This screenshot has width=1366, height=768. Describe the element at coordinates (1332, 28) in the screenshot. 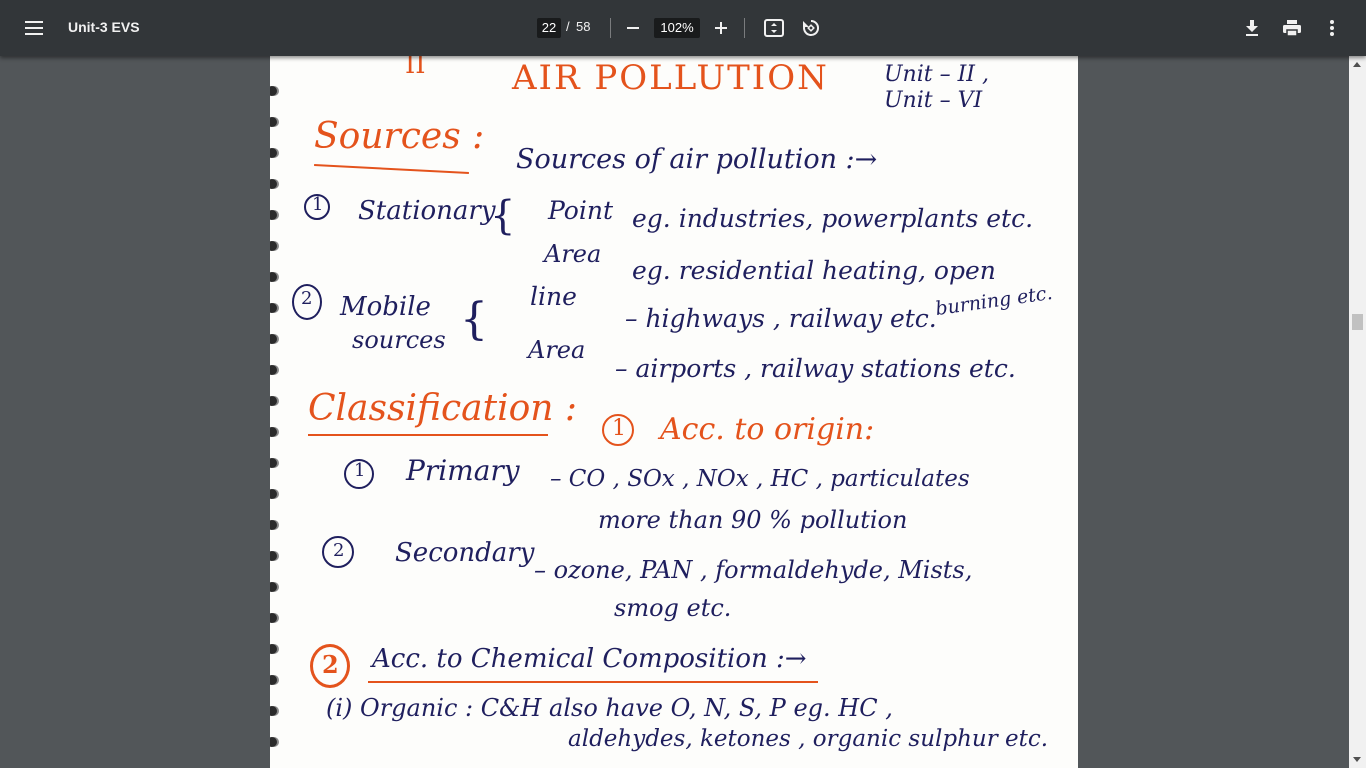

I see `more-vert-icon` at that location.